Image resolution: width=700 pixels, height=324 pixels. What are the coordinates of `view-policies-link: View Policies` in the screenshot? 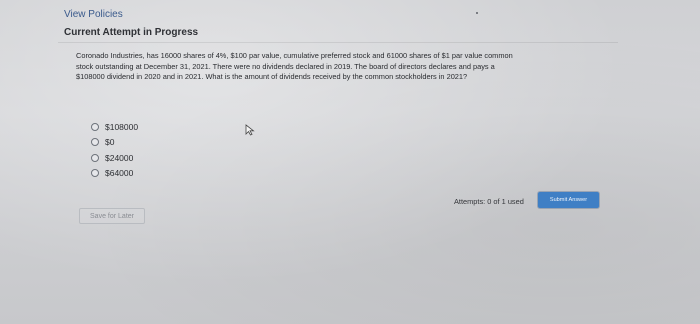 It's located at (93, 14).